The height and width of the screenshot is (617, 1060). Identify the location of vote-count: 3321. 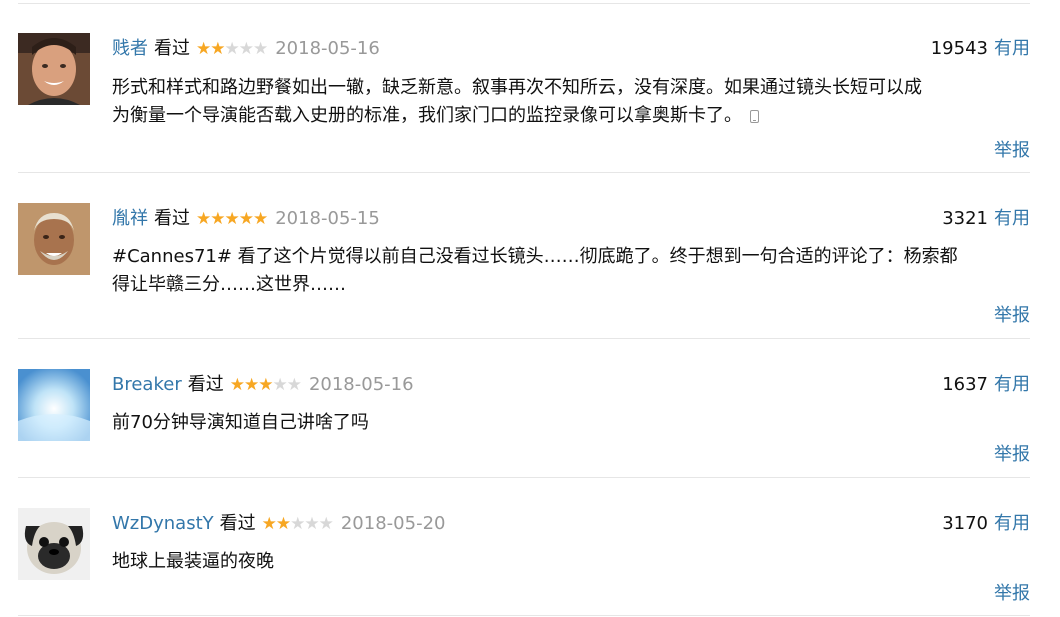
(965, 218).